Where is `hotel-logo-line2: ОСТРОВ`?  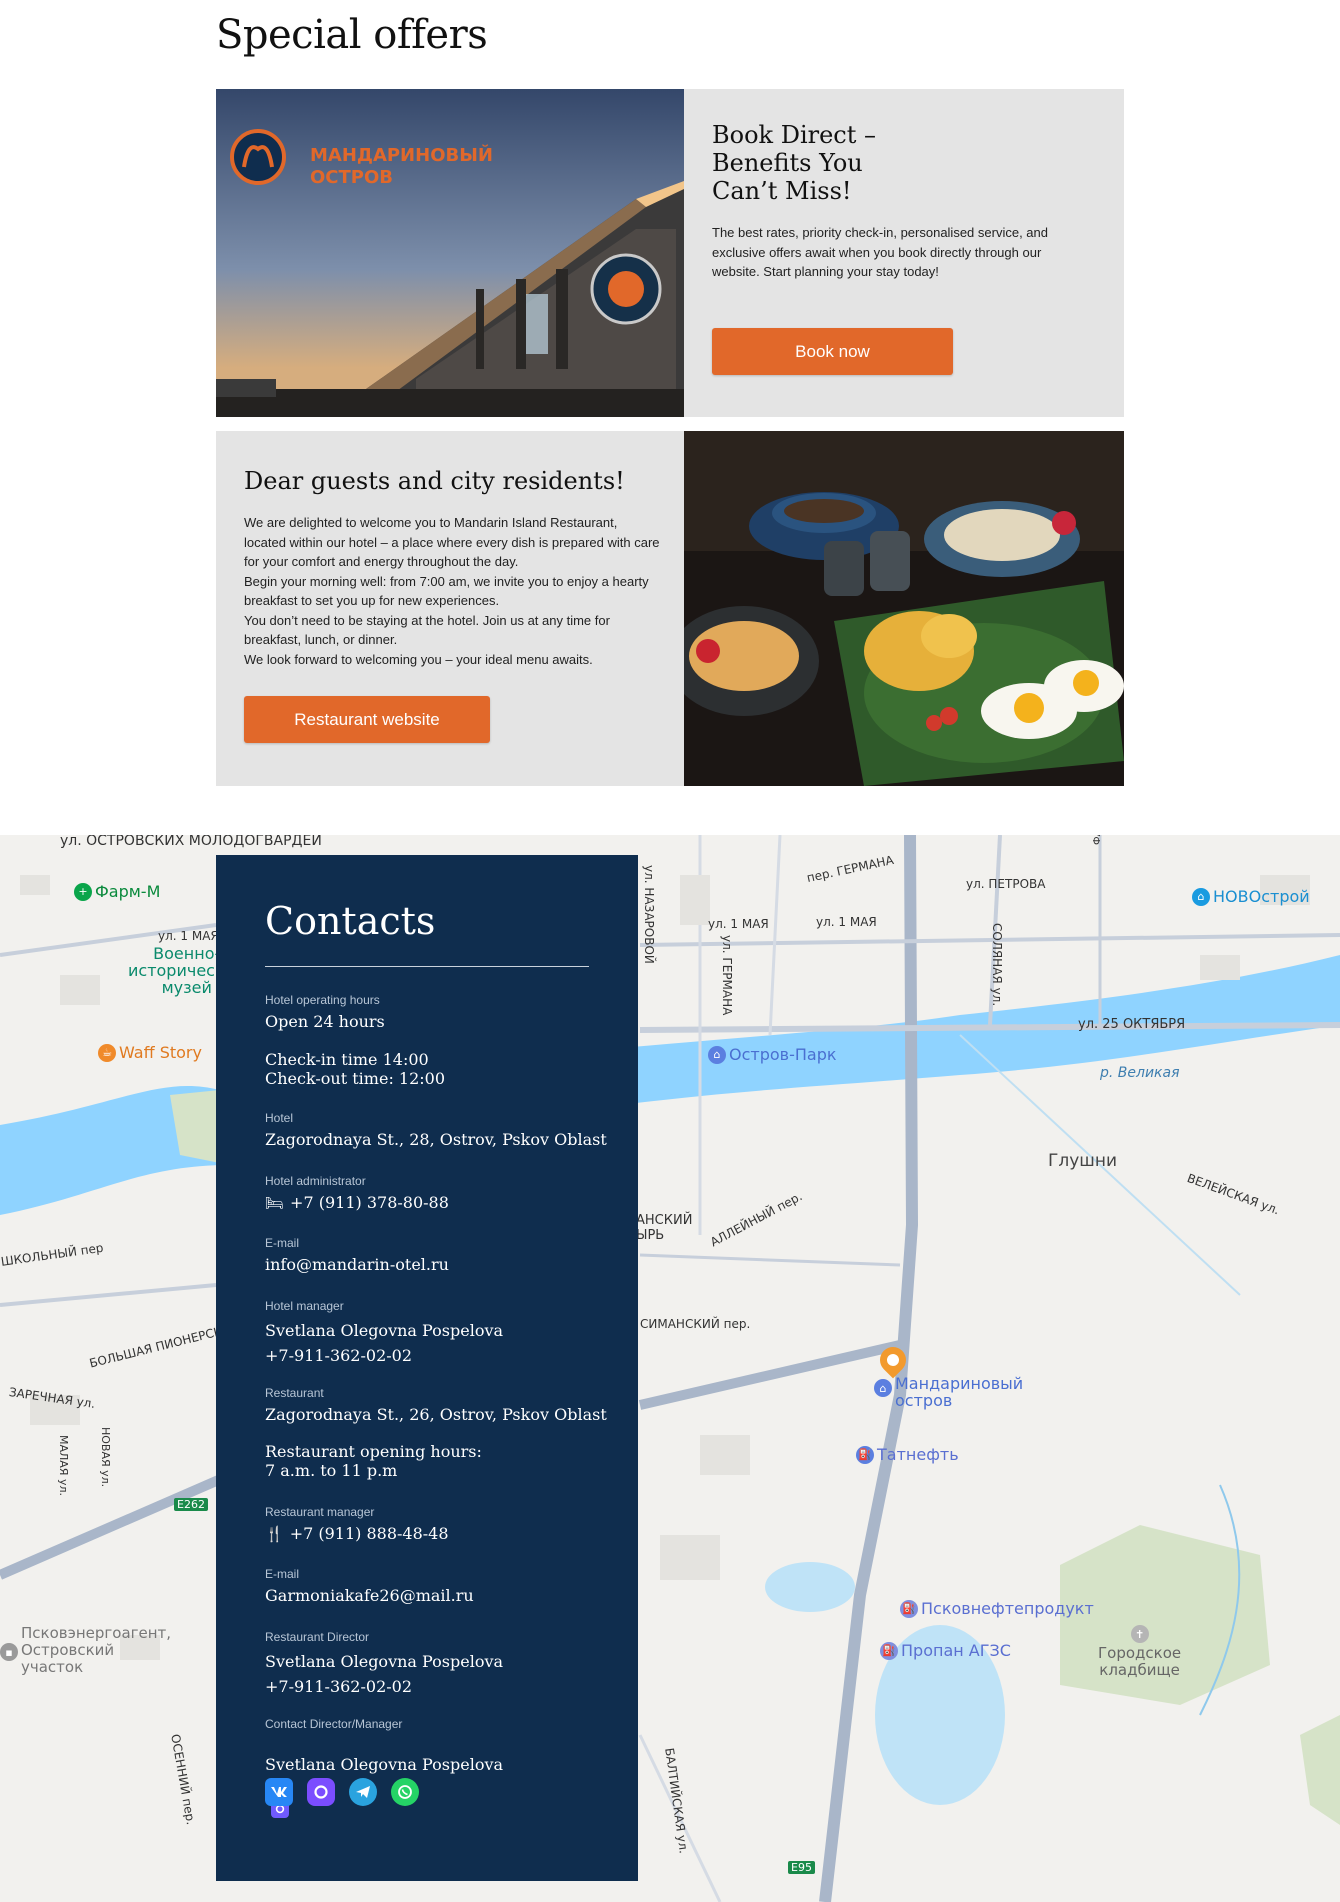 hotel-logo-line2: ОСТРОВ is located at coordinates (351, 177).